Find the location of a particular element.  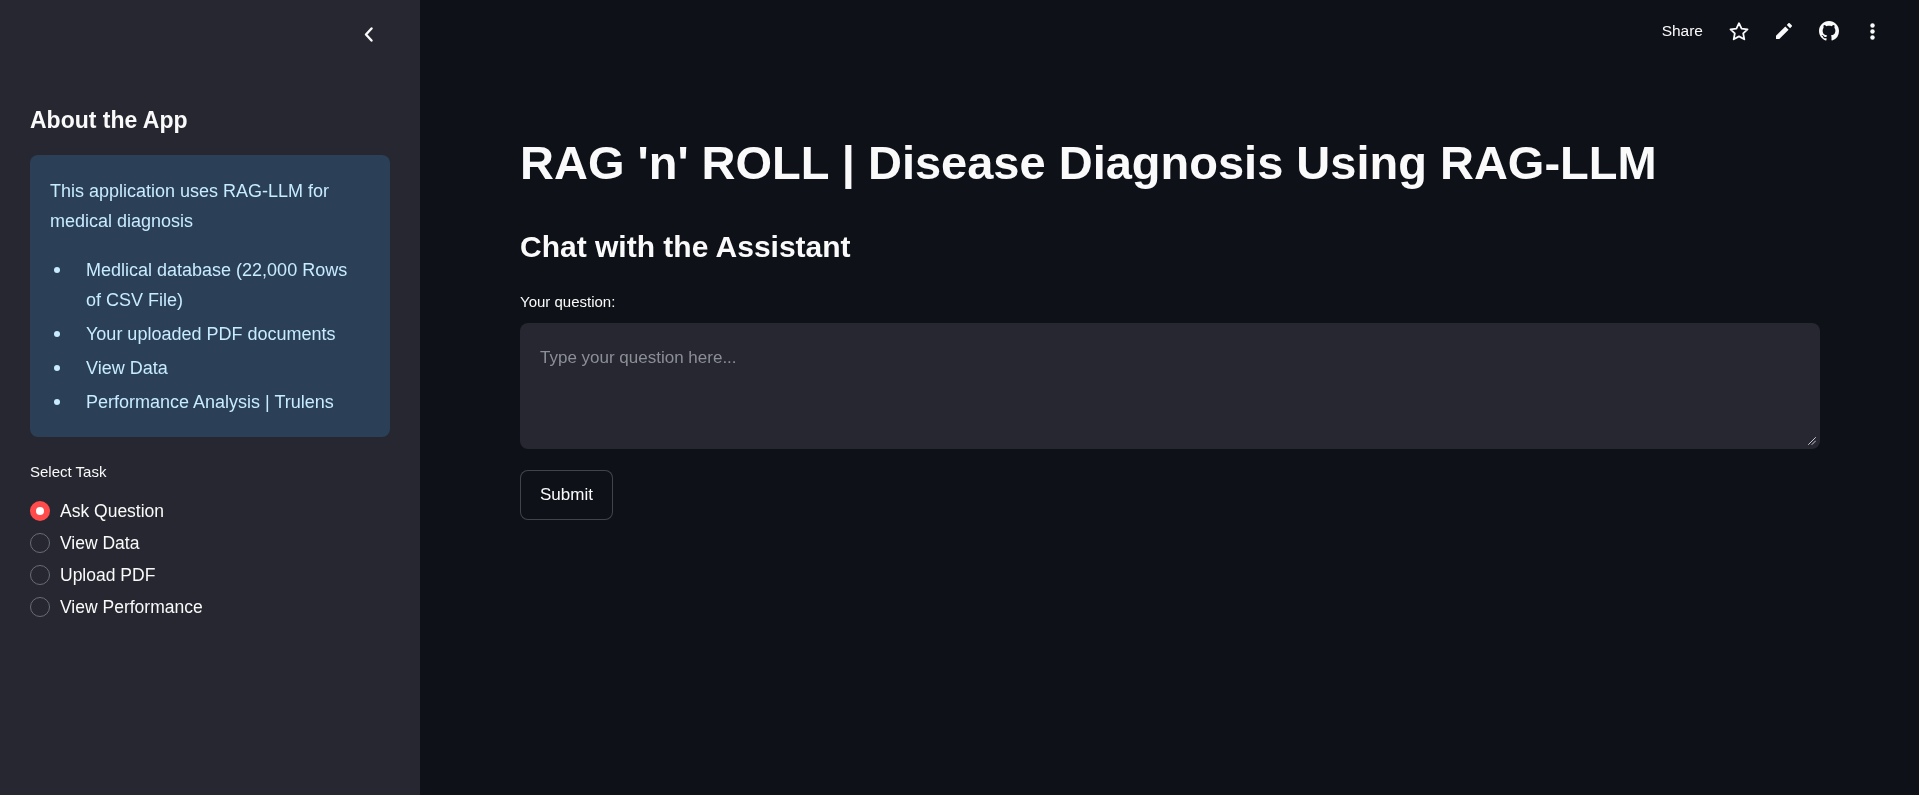

info-list-item: Performance Analysis | Trulens is located at coordinates (210, 402).